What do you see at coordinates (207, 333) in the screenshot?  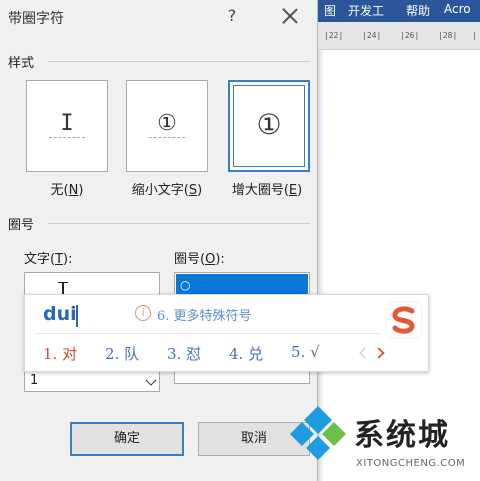 I see `ime-divider` at bounding box center [207, 333].